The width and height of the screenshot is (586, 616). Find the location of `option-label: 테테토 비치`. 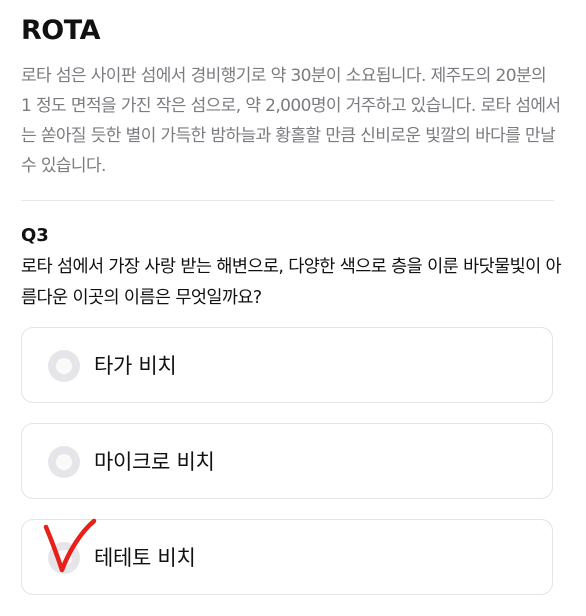

option-label: 테테토 비치 is located at coordinates (145, 558).